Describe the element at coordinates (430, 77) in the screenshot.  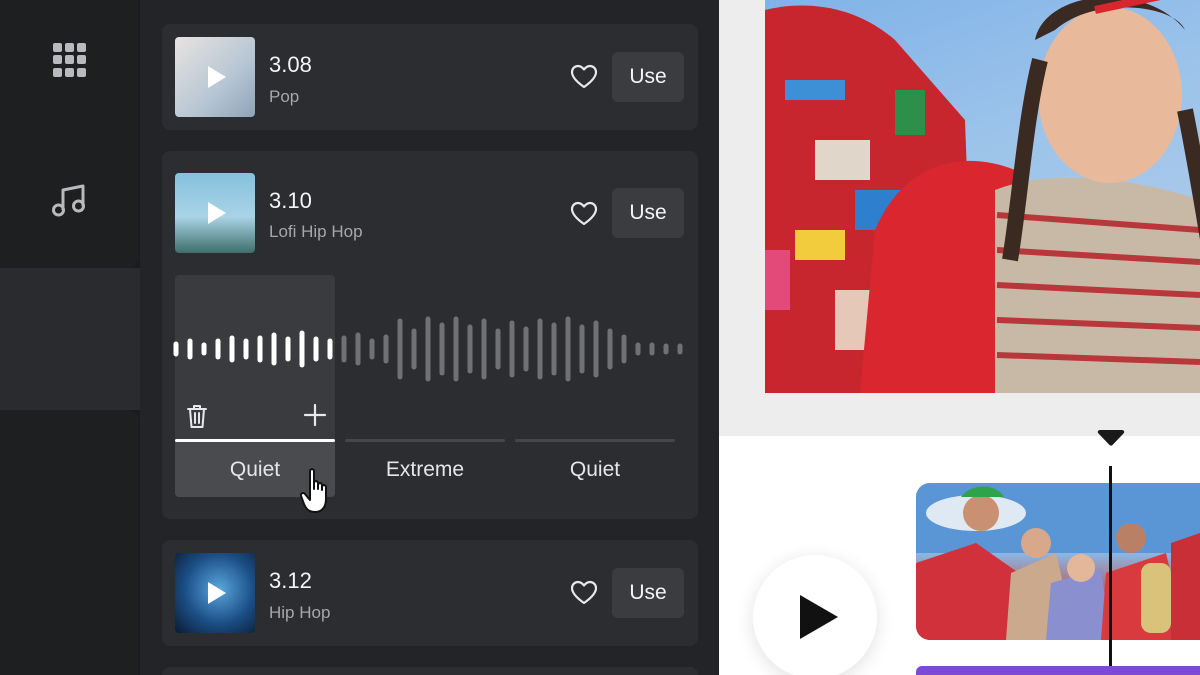
I see `track-card: 3.08 Pop Use` at that location.